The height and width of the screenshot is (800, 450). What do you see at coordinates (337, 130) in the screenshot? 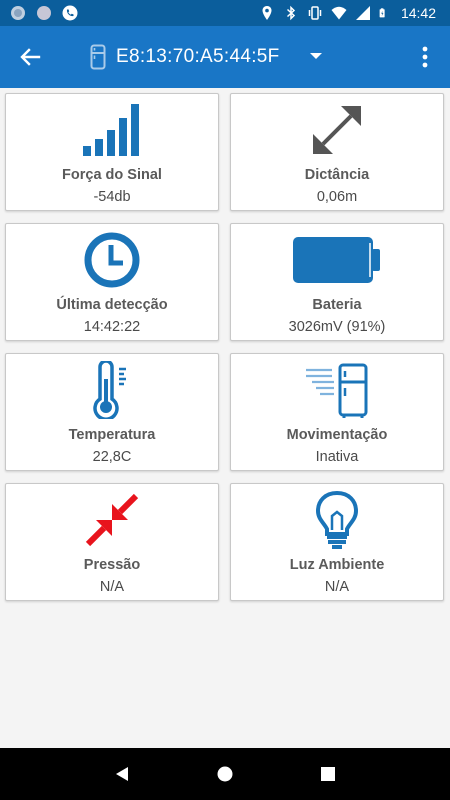
I see `distance-arrow-icon` at bounding box center [337, 130].